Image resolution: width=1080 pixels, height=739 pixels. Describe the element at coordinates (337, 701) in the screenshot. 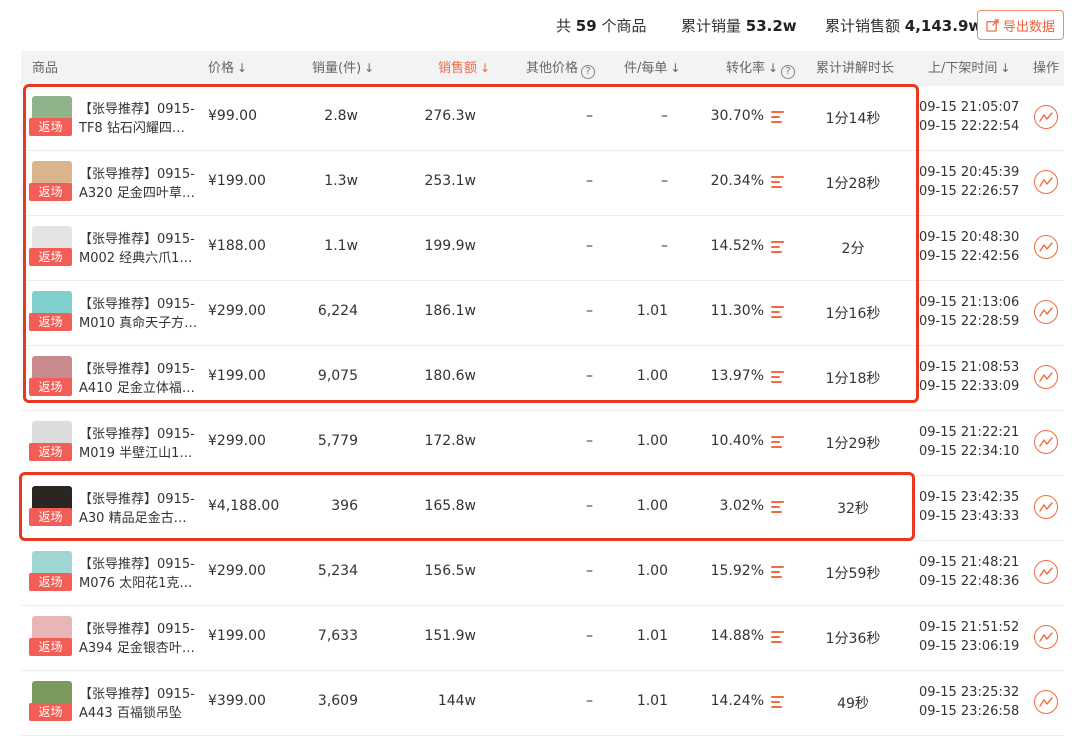

I see `volume-cell: 3,609` at that location.